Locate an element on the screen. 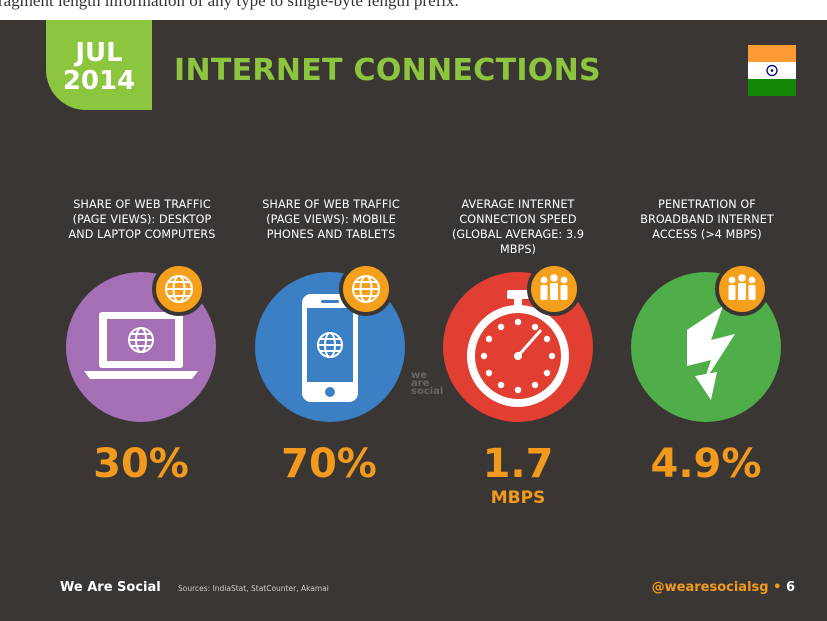 The height and width of the screenshot is (621, 827). date-month: JUL is located at coordinates (99, 53).